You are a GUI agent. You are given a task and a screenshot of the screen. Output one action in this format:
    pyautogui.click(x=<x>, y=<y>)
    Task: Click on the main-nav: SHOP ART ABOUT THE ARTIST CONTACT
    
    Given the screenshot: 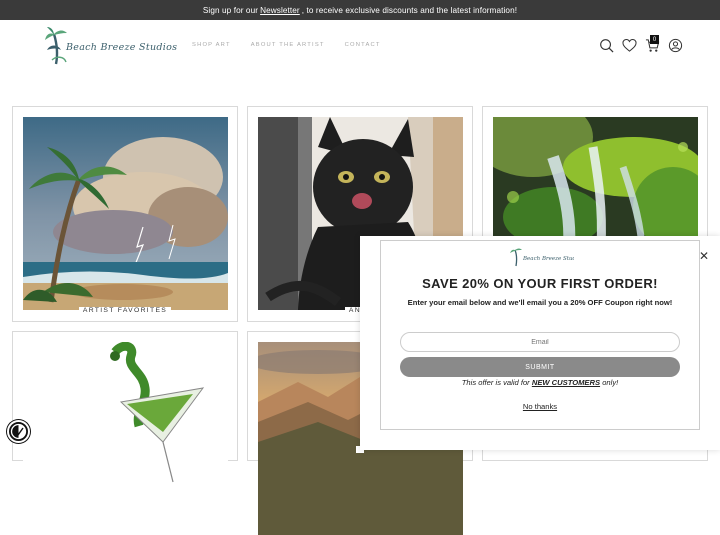 What is the action you would take?
    pyautogui.click(x=286, y=45)
    